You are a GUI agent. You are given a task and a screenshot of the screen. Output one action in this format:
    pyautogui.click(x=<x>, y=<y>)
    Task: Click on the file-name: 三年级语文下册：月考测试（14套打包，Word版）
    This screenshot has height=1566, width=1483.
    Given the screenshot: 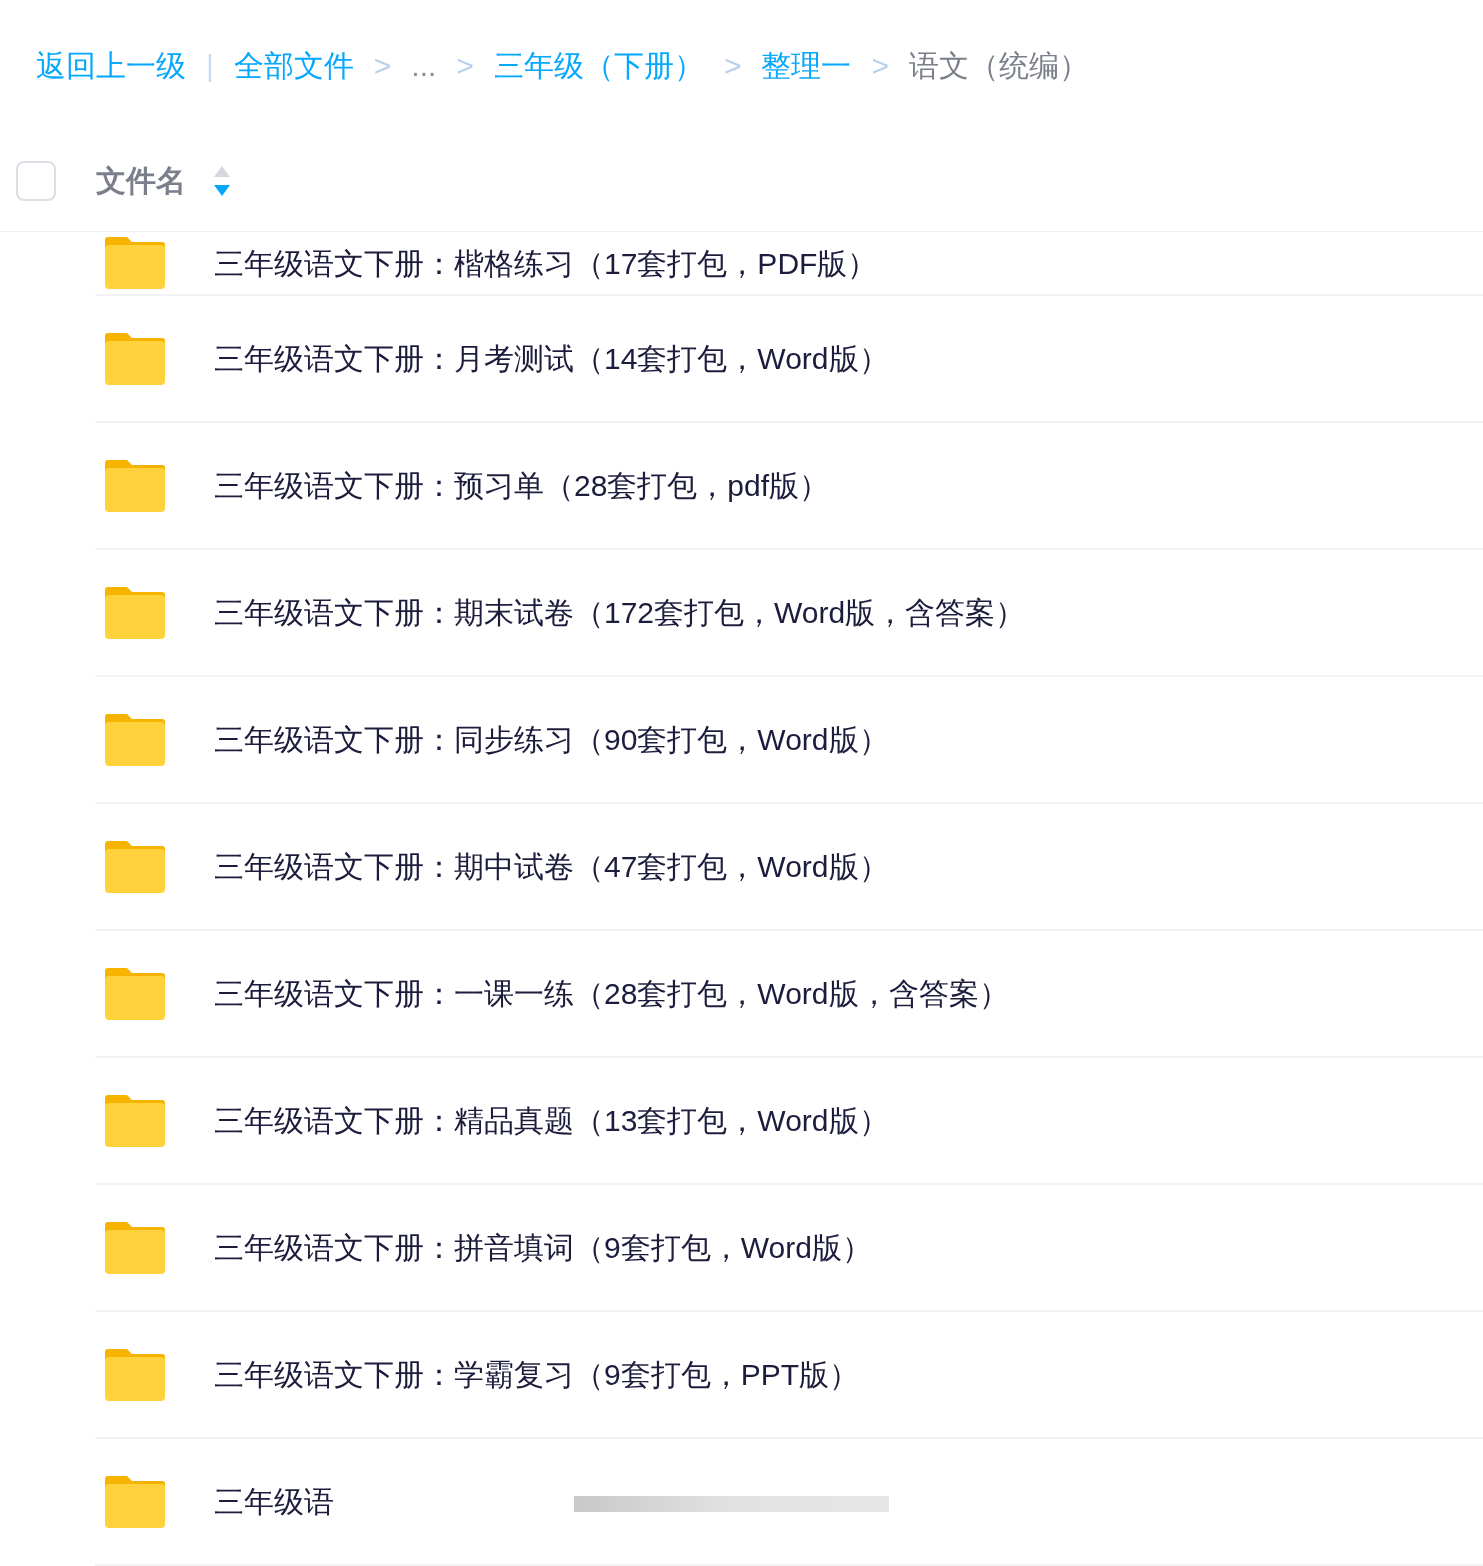 What is the action you would take?
    pyautogui.click(x=551, y=358)
    